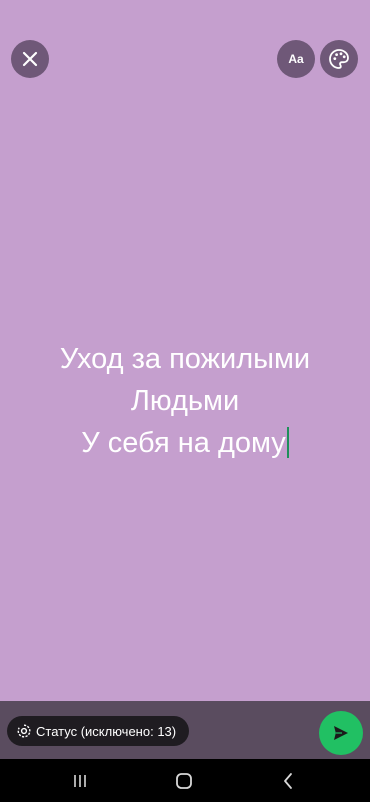 The width and height of the screenshot is (370, 802). I want to click on send-icon, so click(341, 733).